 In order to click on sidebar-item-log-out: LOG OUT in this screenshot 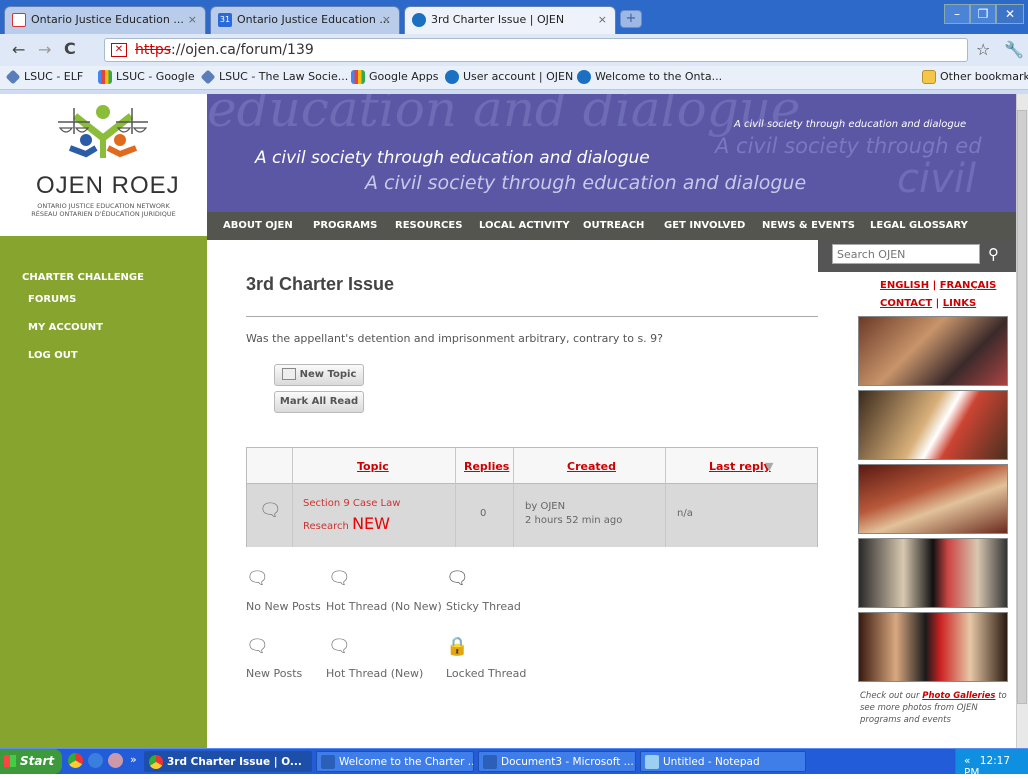, I will do `click(53, 355)`.